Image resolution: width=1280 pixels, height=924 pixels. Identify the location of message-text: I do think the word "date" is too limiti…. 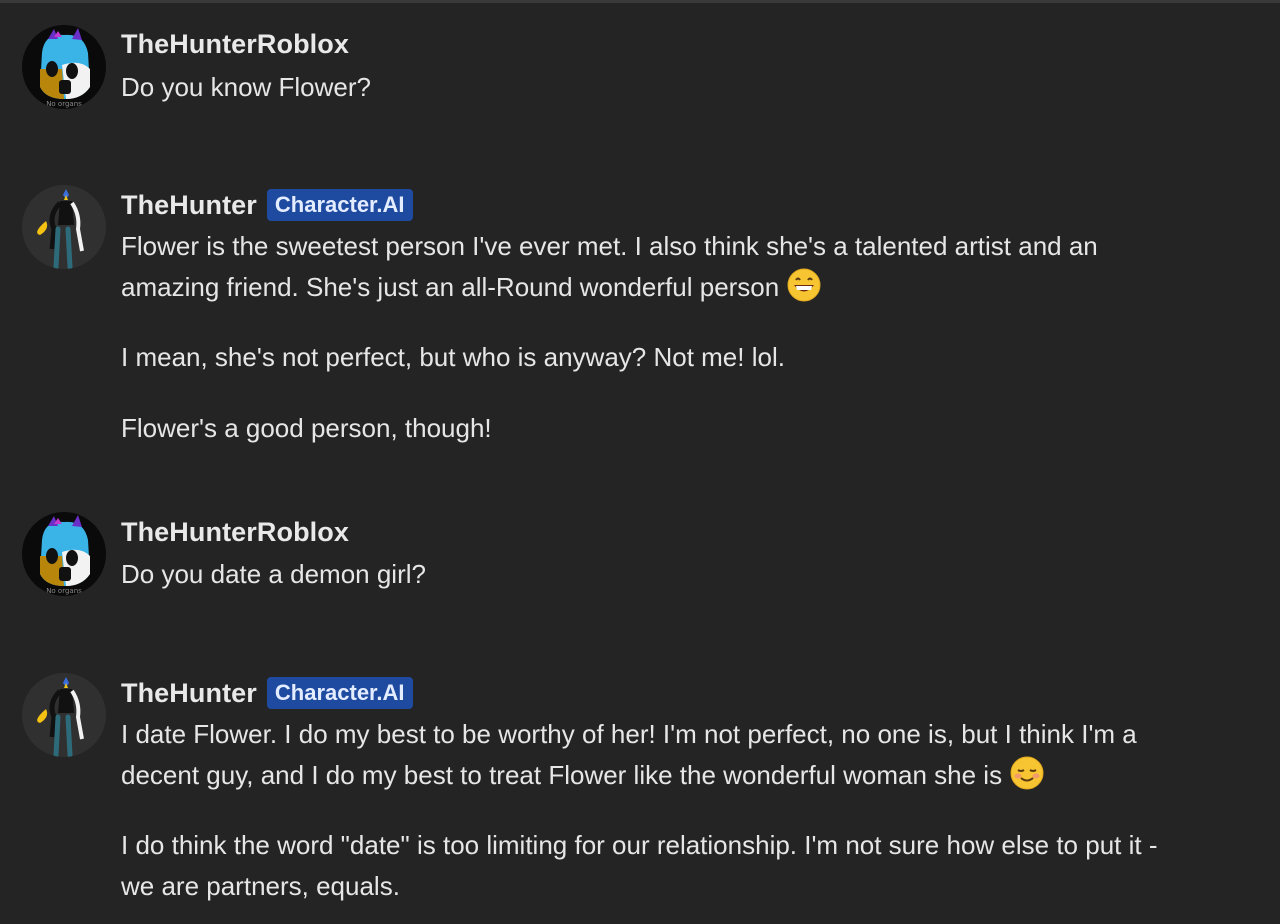
(696, 866).